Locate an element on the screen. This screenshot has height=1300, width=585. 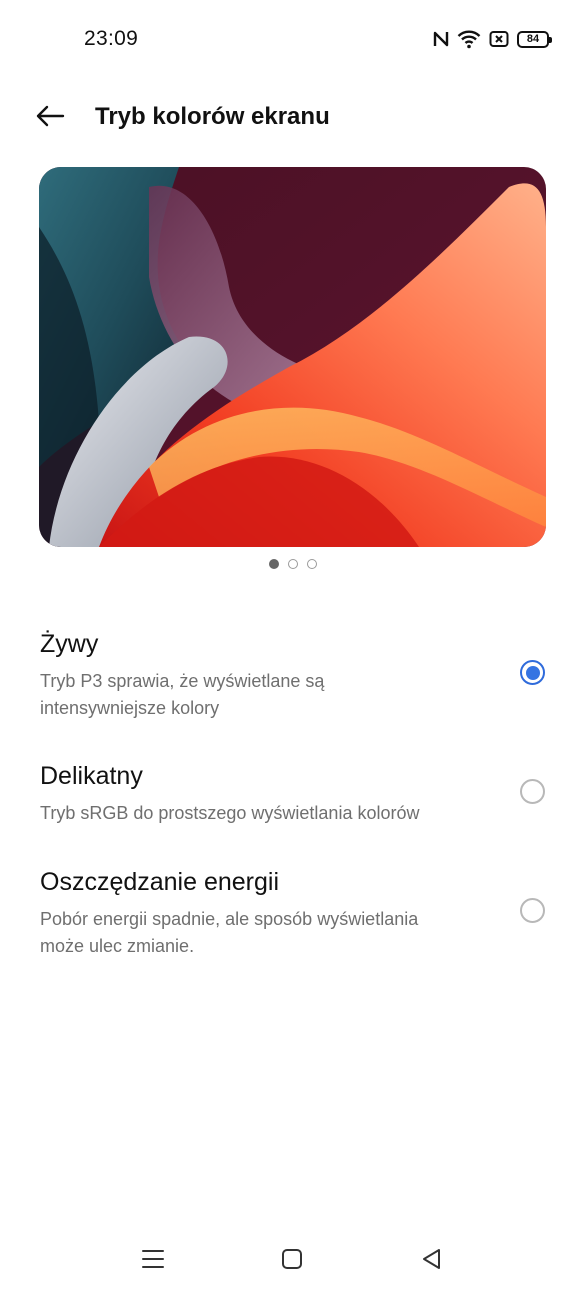
wifi-icon is located at coordinates (469, 39).